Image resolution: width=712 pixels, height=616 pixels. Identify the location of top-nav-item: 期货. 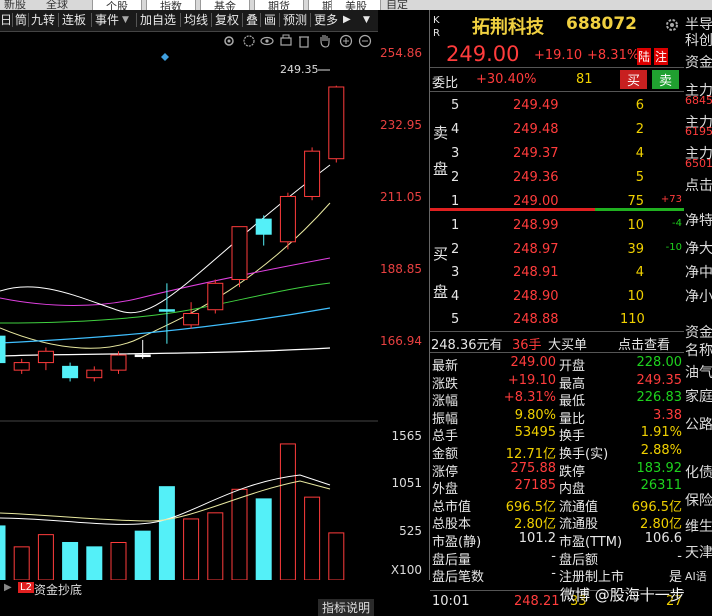
(279, 5).